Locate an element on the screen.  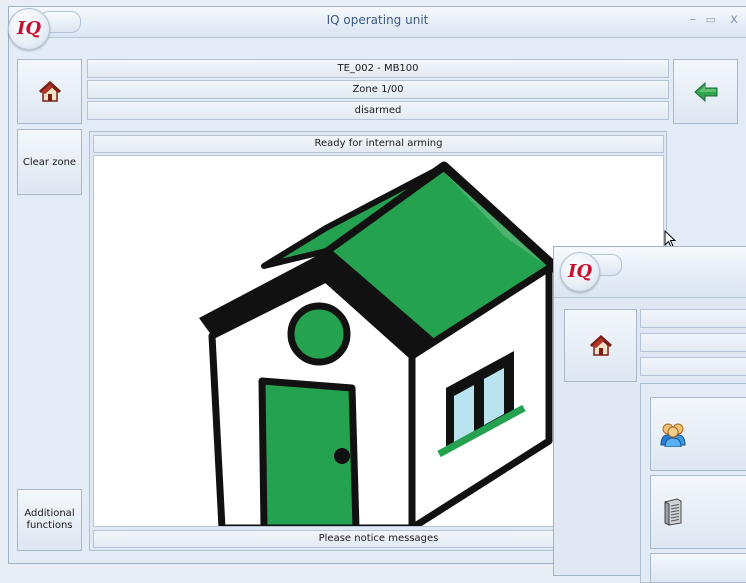
overlay-users-button is located at coordinates (698, 434).